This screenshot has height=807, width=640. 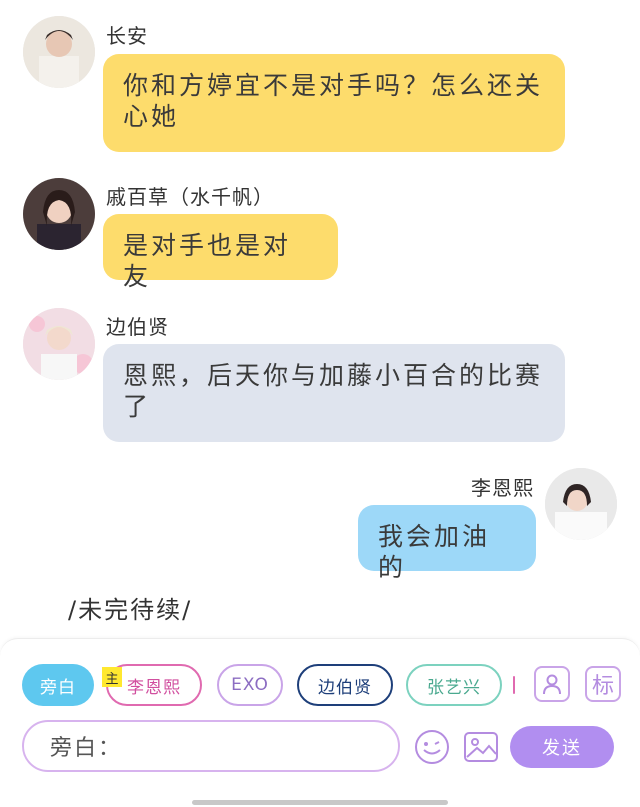 I want to click on message-bubble: 恩熙，后天你与加藤小百合的比赛了, so click(x=334, y=393).